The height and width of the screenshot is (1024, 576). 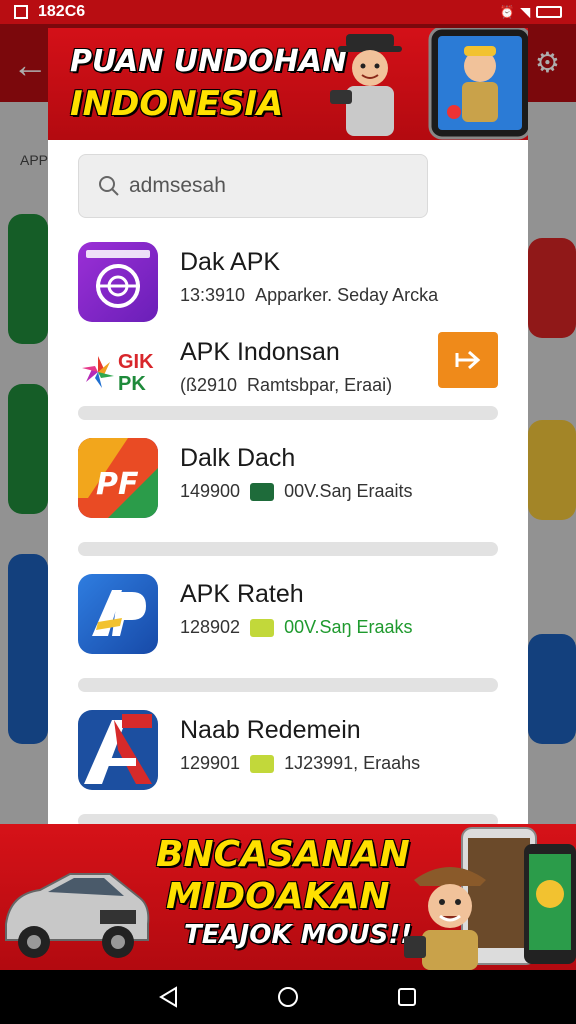 What do you see at coordinates (132, 384) in the screenshot?
I see `svg-text: PK` at bounding box center [132, 384].